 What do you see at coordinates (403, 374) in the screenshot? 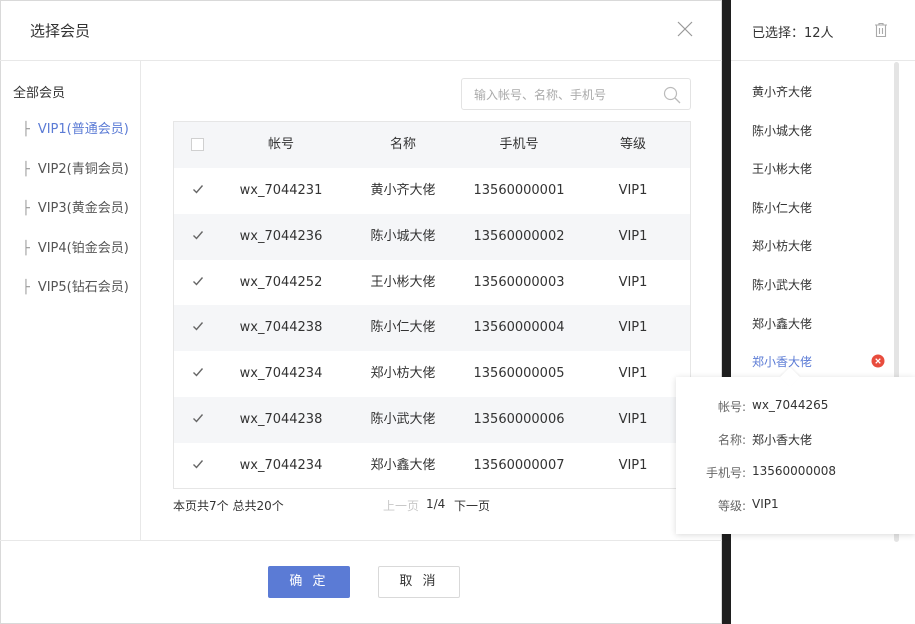
I see `cell-name: 郑小枋大佬` at bounding box center [403, 374].